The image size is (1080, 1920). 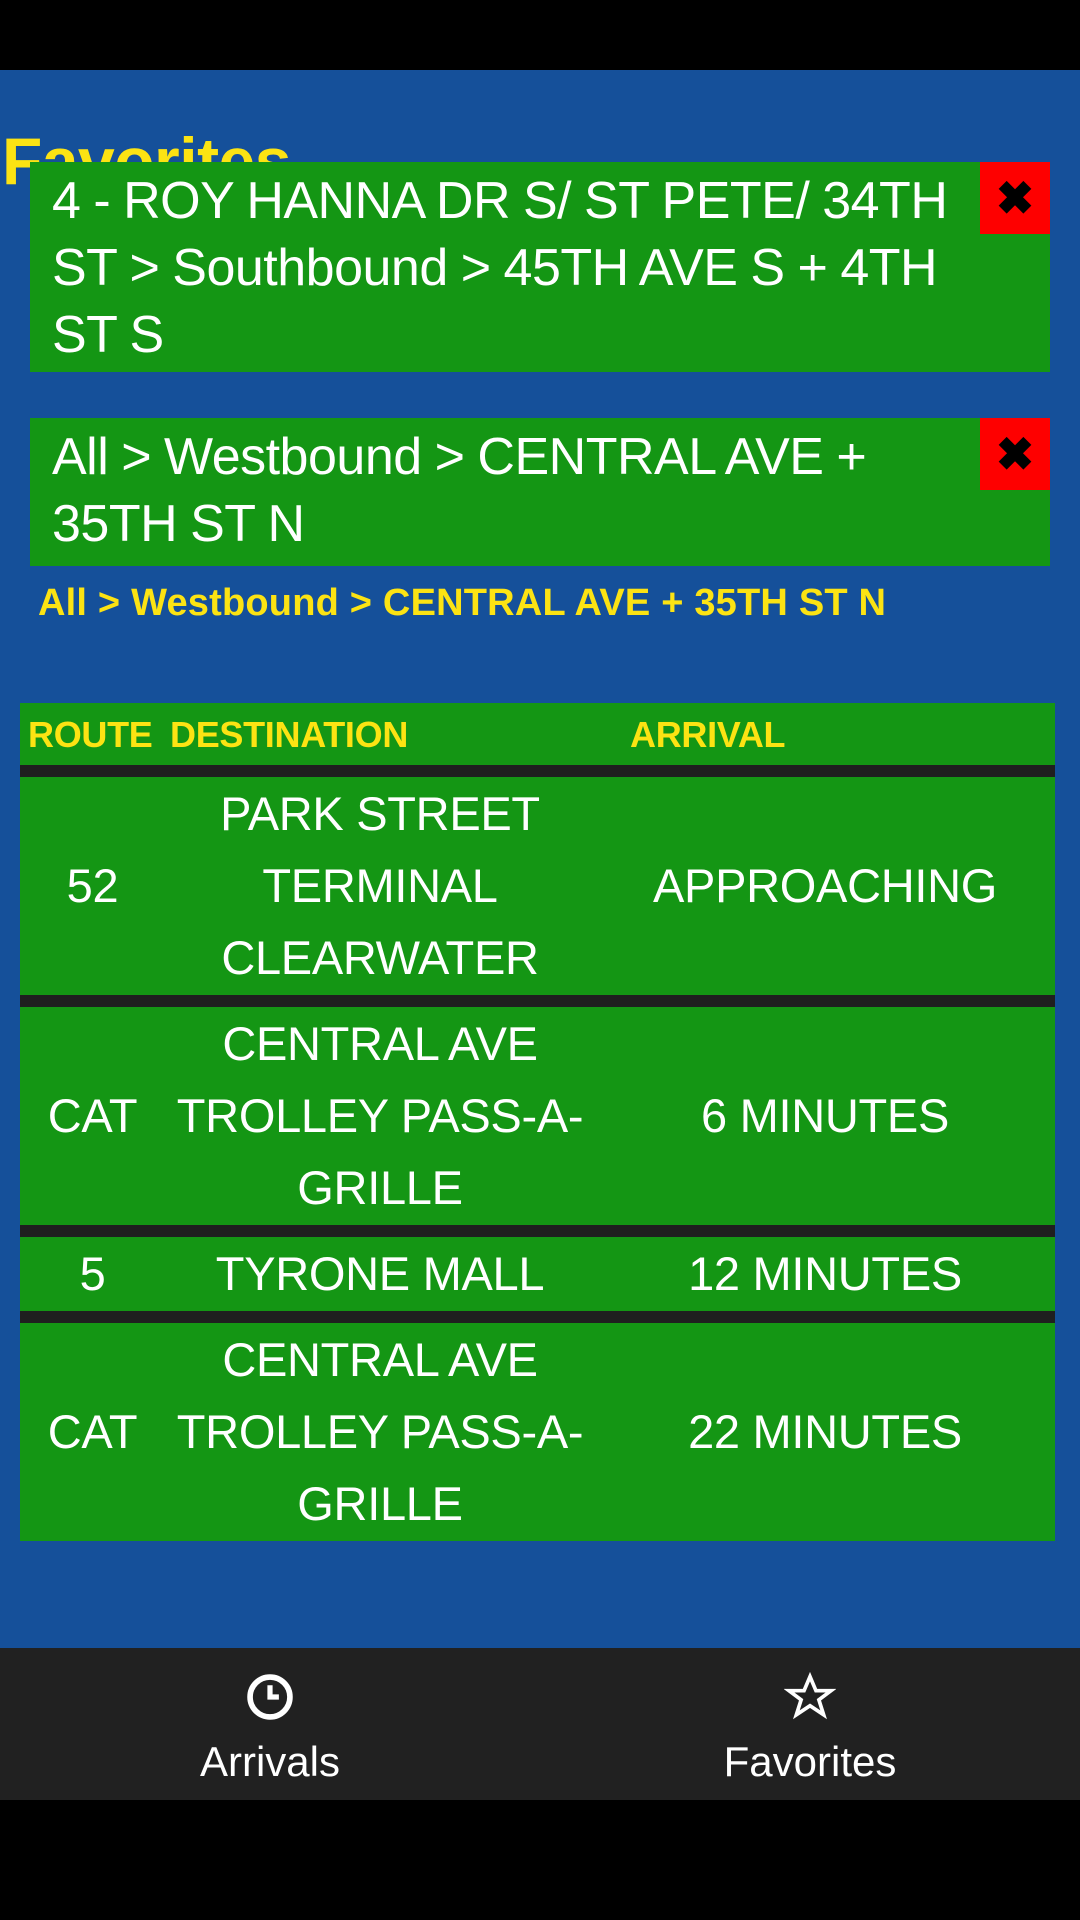 What do you see at coordinates (90, 734) in the screenshot?
I see `column-header-route: ROUTE` at bounding box center [90, 734].